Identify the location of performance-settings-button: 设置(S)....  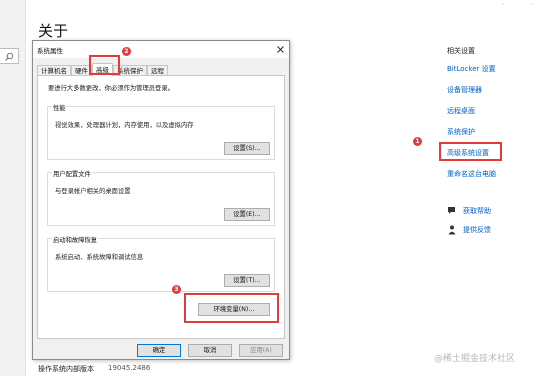
(247, 148).